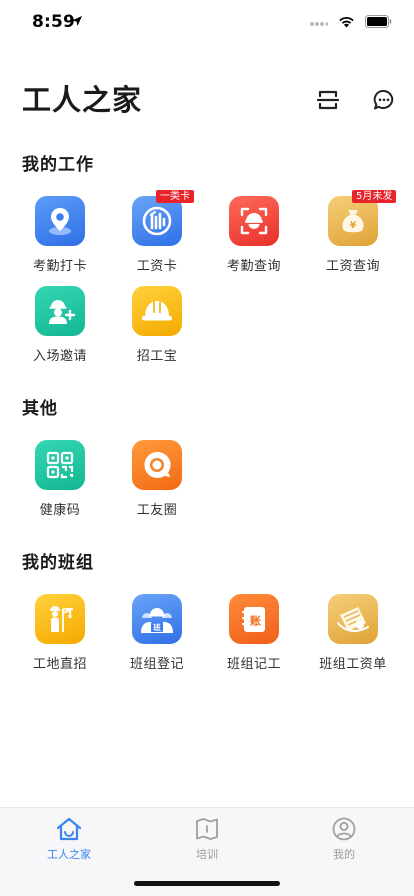 Image resolution: width=414 pixels, height=896 pixels. What do you see at coordinates (59, 356) in the screenshot?
I see `grid-item-label: 入场邀请` at bounding box center [59, 356].